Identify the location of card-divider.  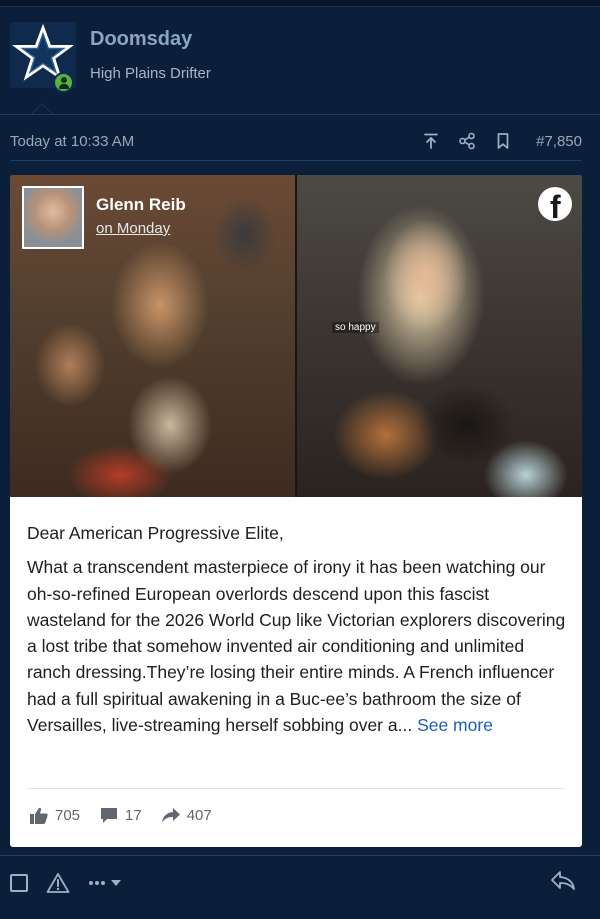
(296, 788).